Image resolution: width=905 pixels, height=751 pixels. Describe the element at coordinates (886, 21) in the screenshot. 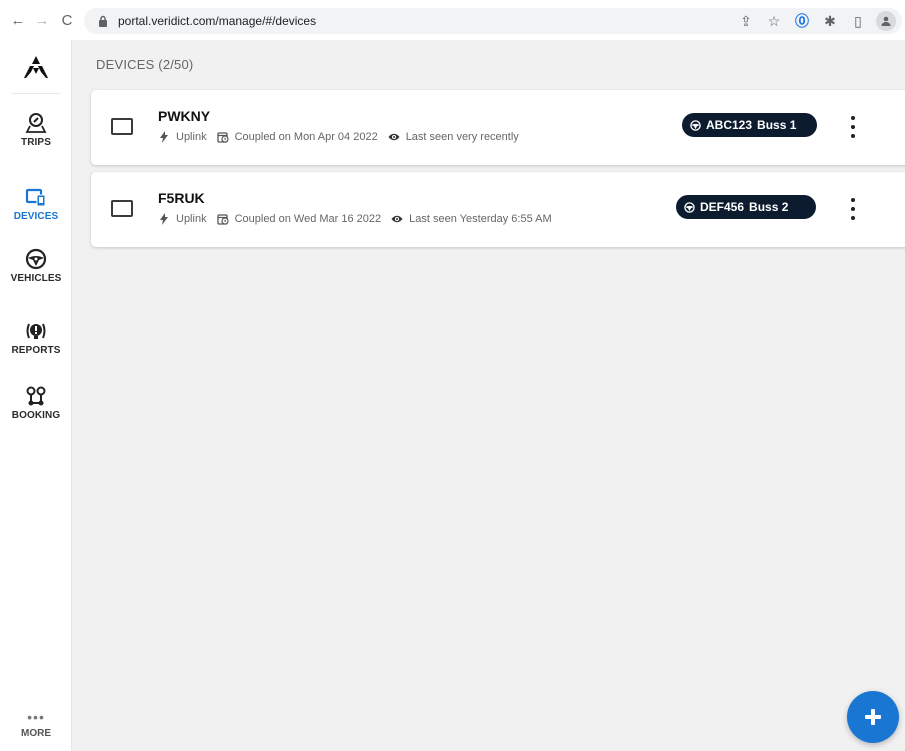

I see `profile-icon` at that location.